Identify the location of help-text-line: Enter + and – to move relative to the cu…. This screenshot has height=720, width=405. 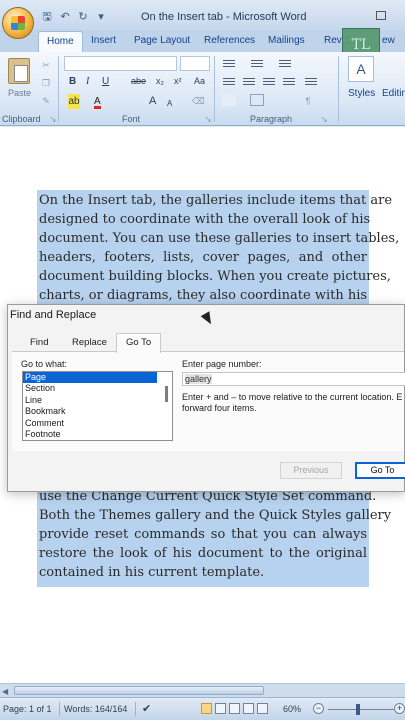
(292, 397).